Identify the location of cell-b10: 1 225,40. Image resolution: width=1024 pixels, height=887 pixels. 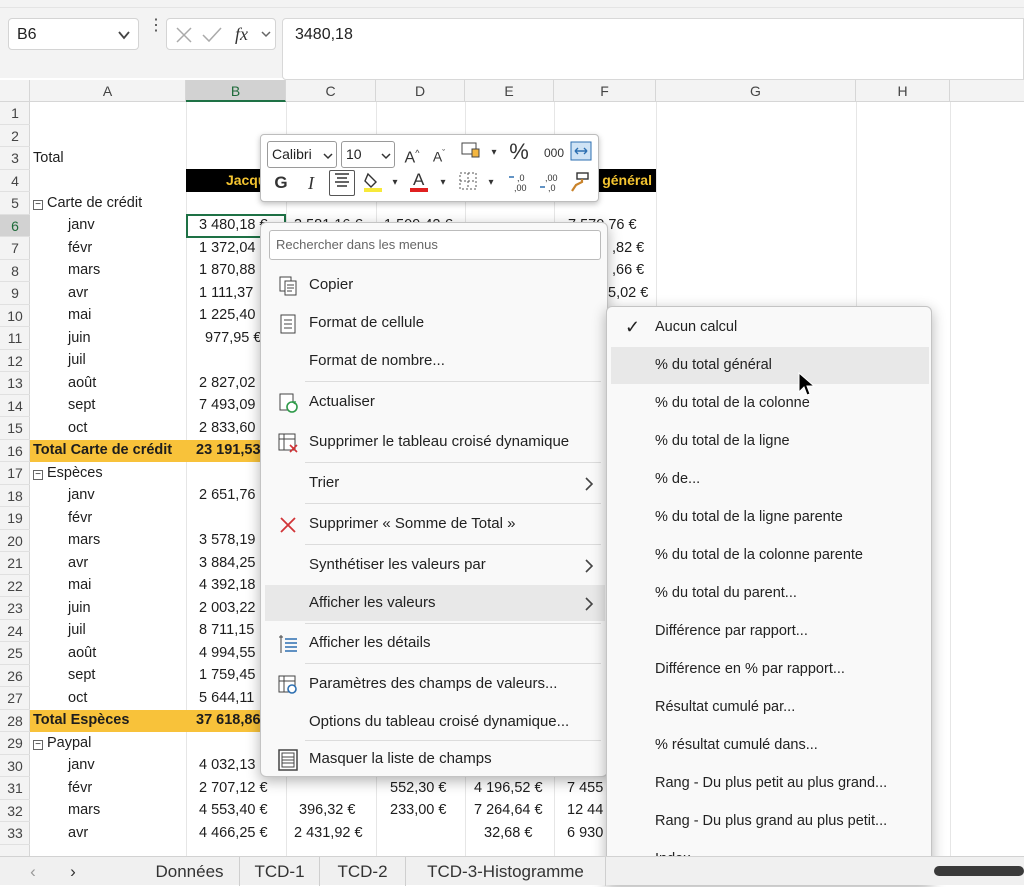
(227, 315).